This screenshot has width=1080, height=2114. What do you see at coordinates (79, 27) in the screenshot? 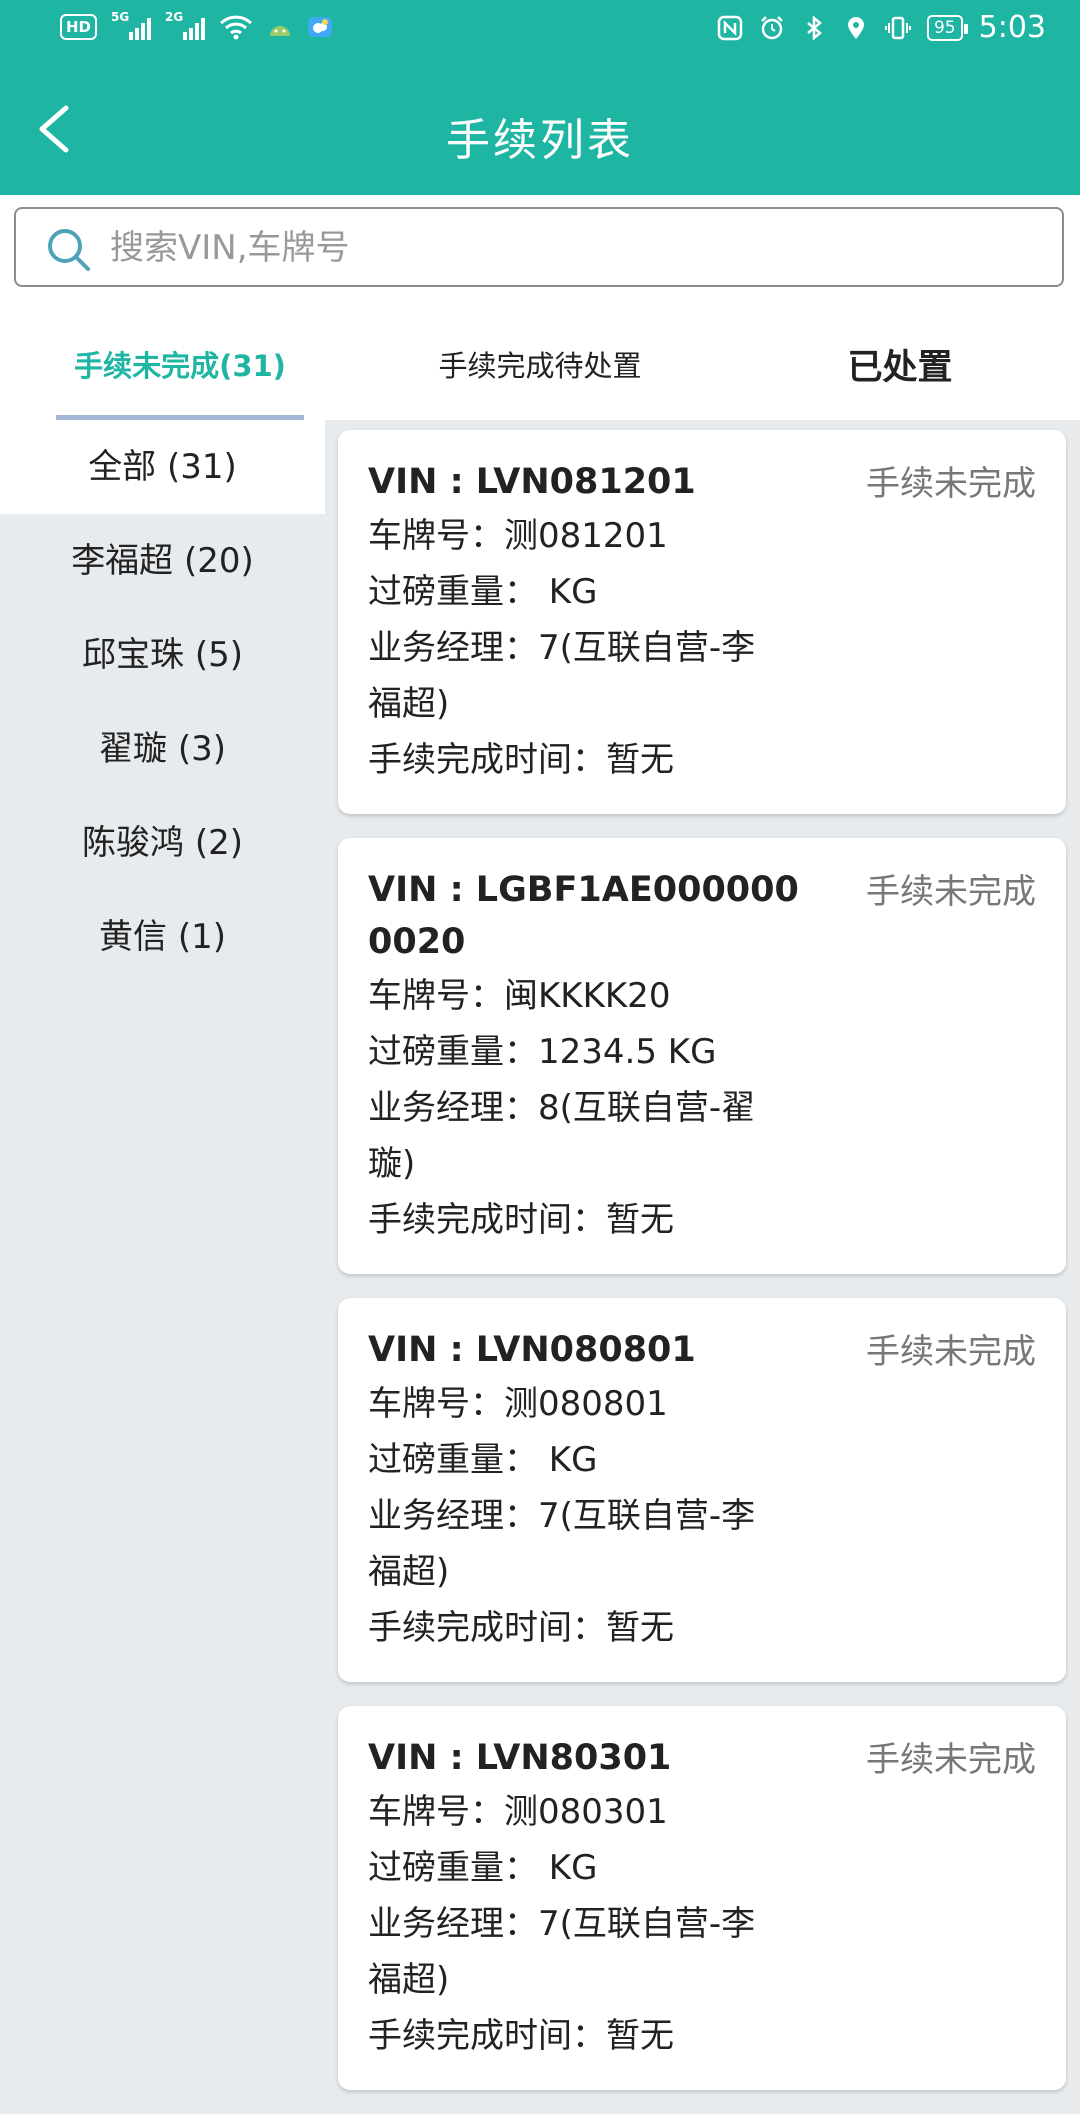
I see `hd-badge: HD` at bounding box center [79, 27].